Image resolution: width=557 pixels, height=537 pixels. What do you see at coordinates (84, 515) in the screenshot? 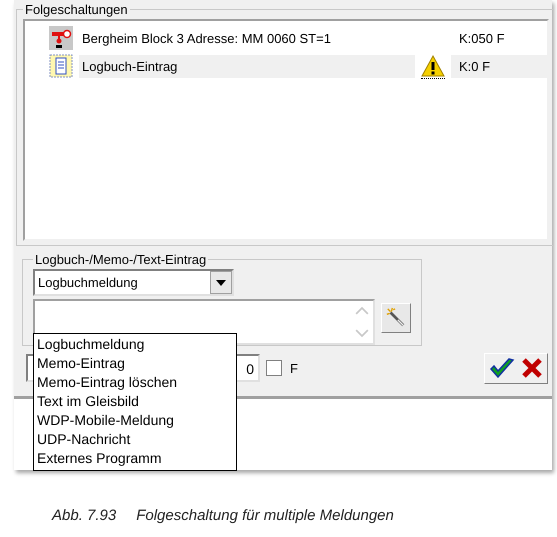
I see `figure-number: Abb. 7.93` at bounding box center [84, 515].